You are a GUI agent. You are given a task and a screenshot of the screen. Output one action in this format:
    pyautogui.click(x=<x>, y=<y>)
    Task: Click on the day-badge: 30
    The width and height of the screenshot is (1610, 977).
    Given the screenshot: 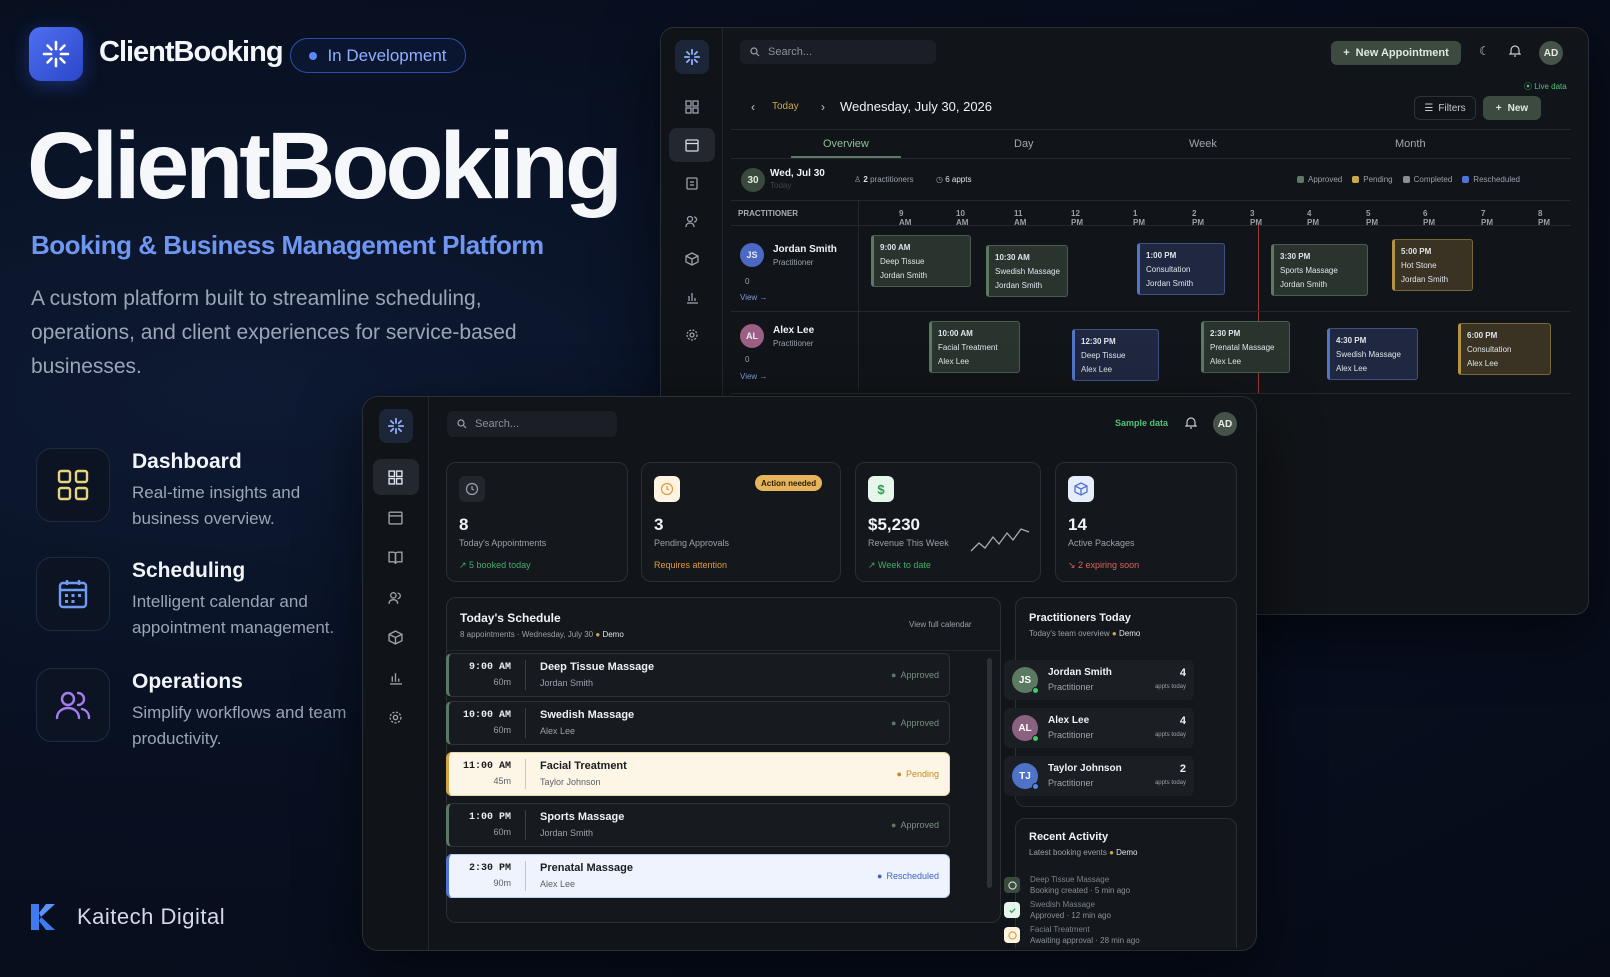 What is the action you would take?
    pyautogui.click(x=753, y=180)
    